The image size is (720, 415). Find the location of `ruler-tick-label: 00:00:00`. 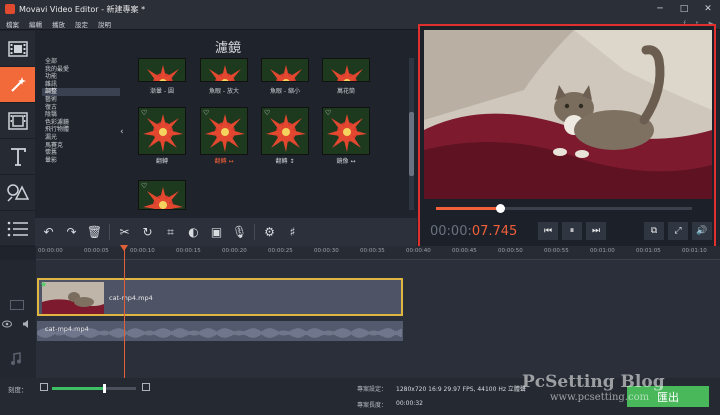

ruler-tick-label: 00:00:00 is located at coordinates (50, 251).